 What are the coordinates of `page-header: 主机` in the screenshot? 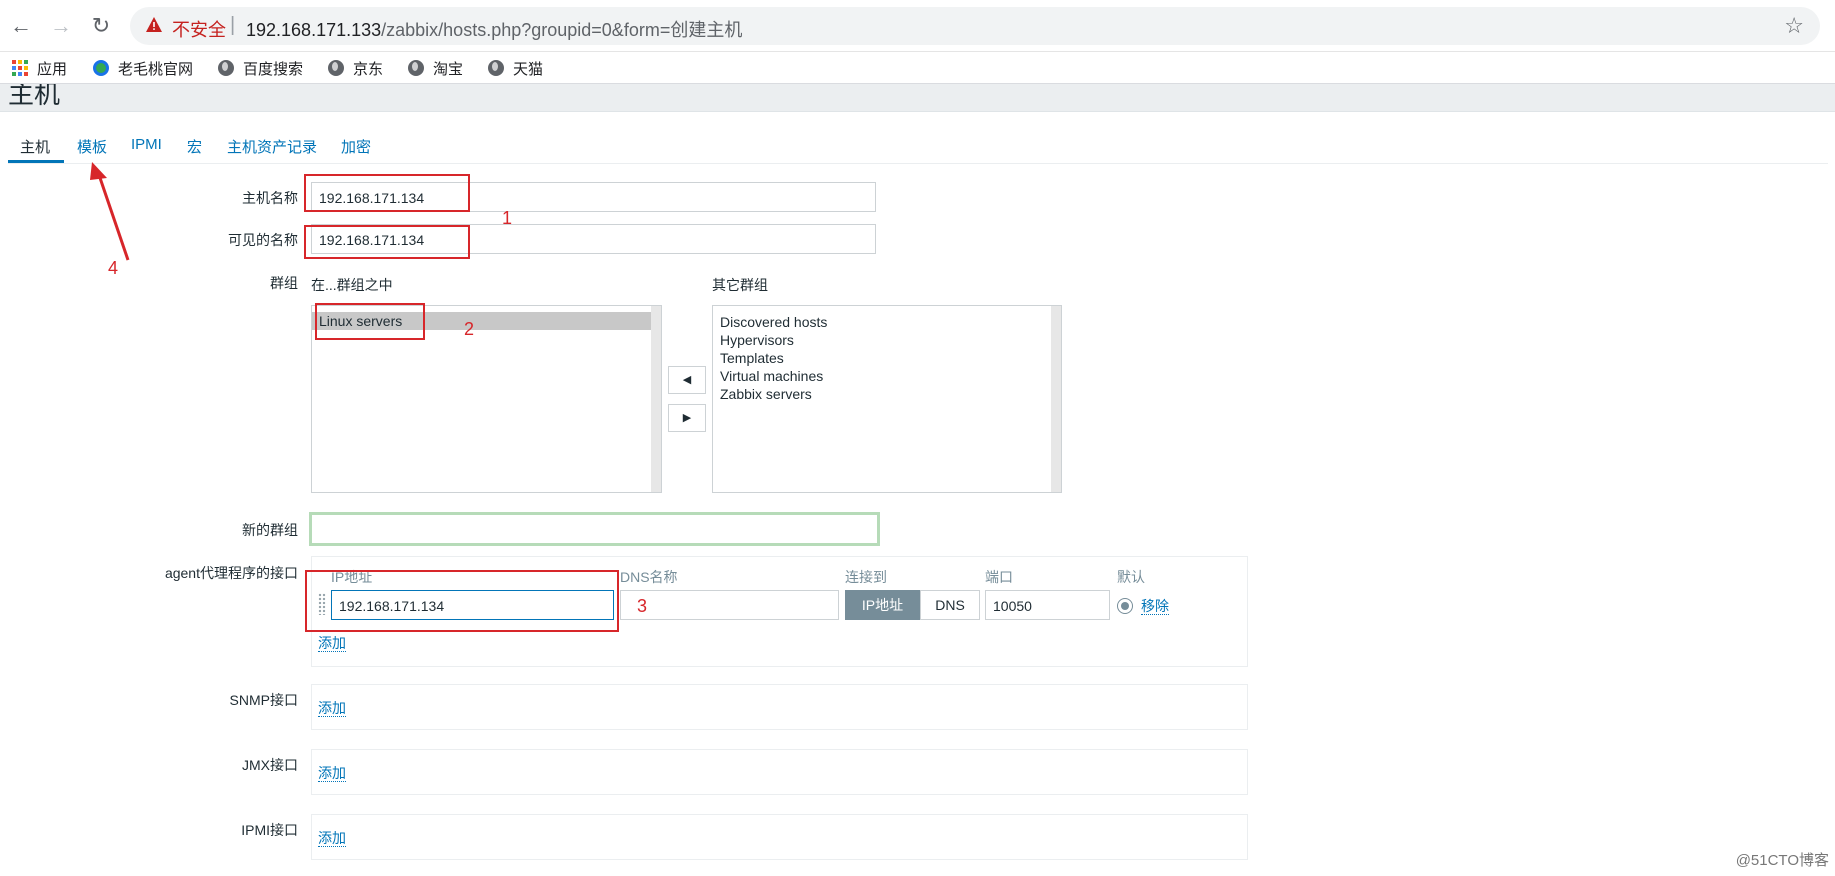 It's located at (917, 98).